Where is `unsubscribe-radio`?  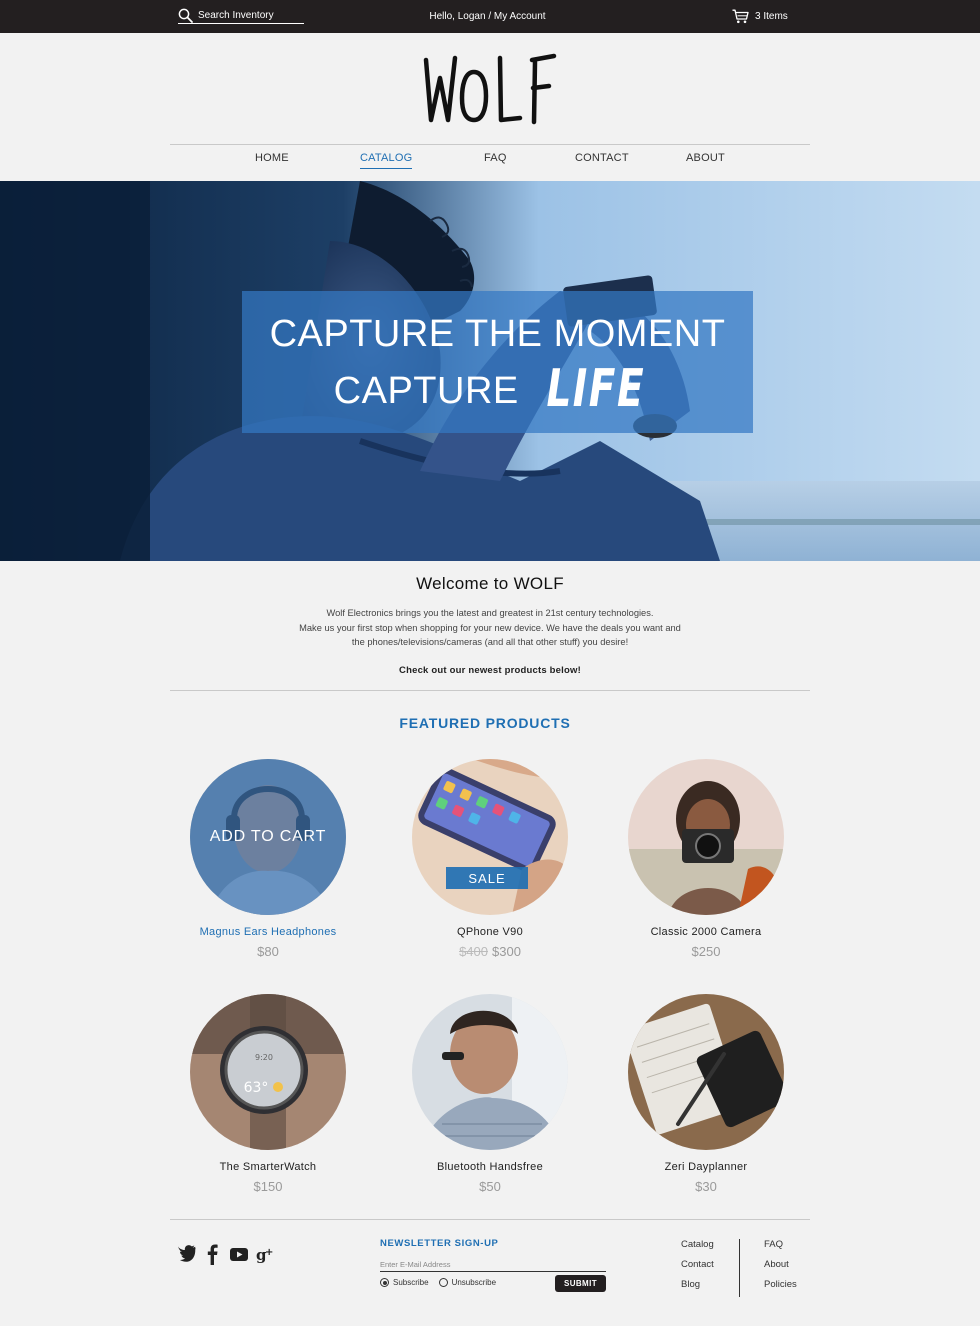 unsubscribe-radio is located at coordinates (443, 1282).